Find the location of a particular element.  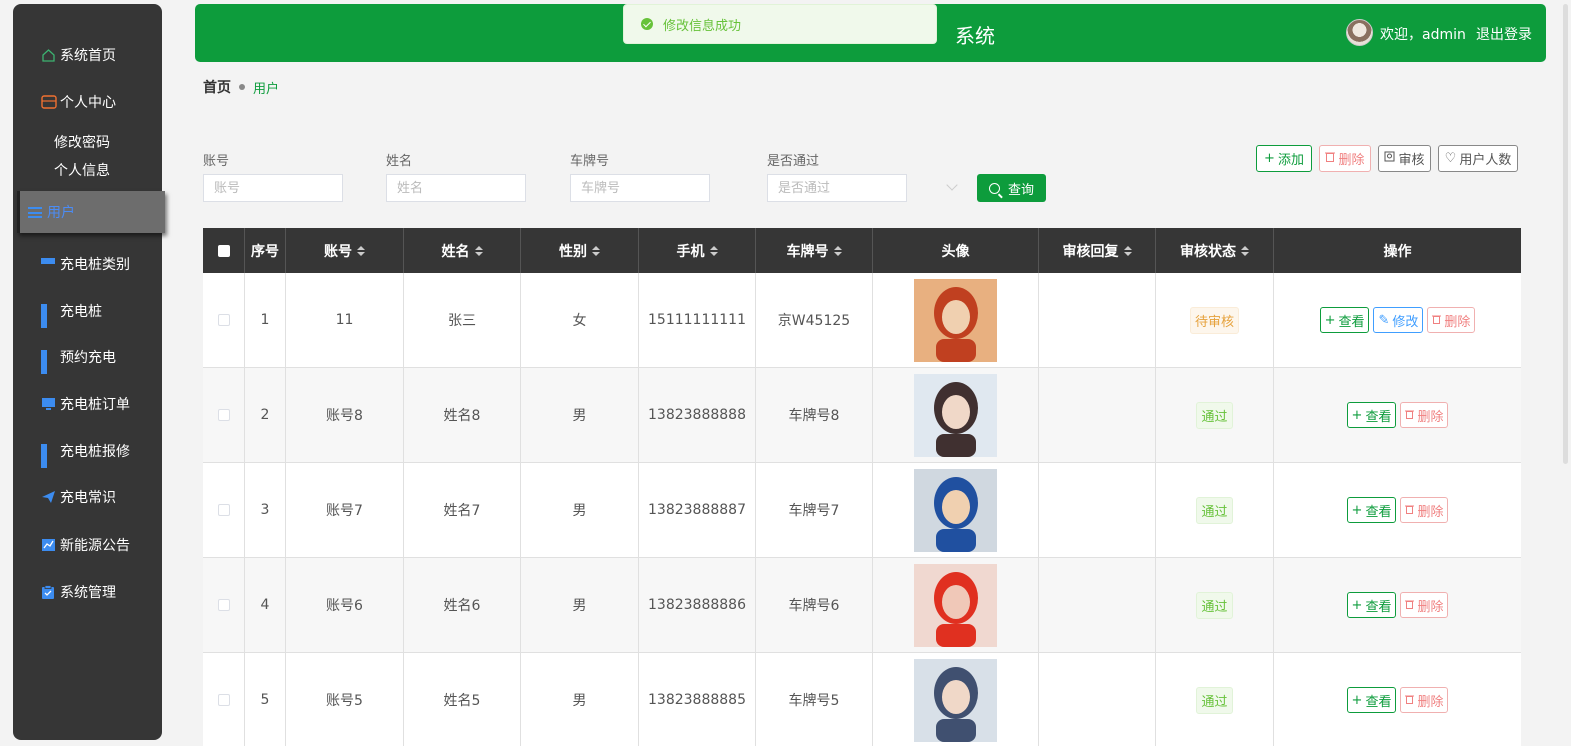

cell-name: 姓名5 is located at coordinates (462, 699).